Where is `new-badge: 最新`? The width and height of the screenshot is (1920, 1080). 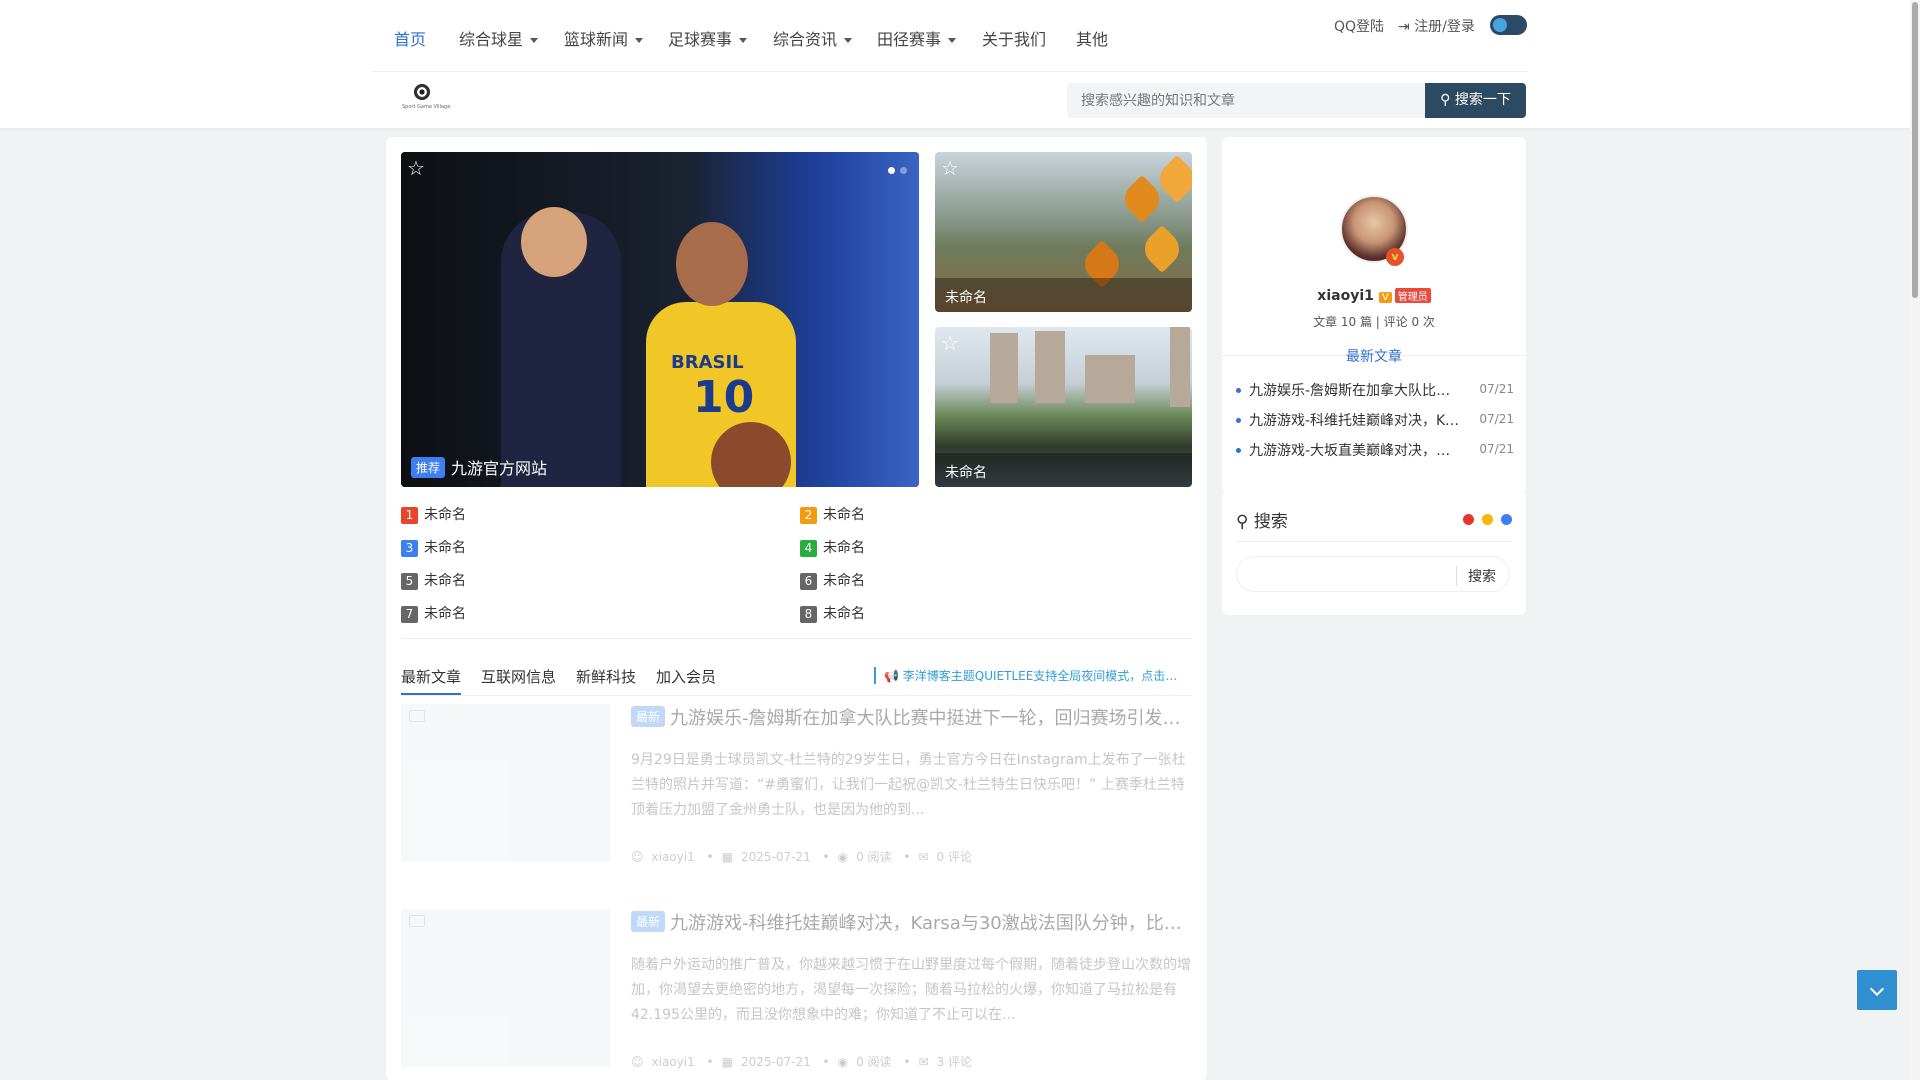
new-badge: 最新 is located at coordinates (648, 716).